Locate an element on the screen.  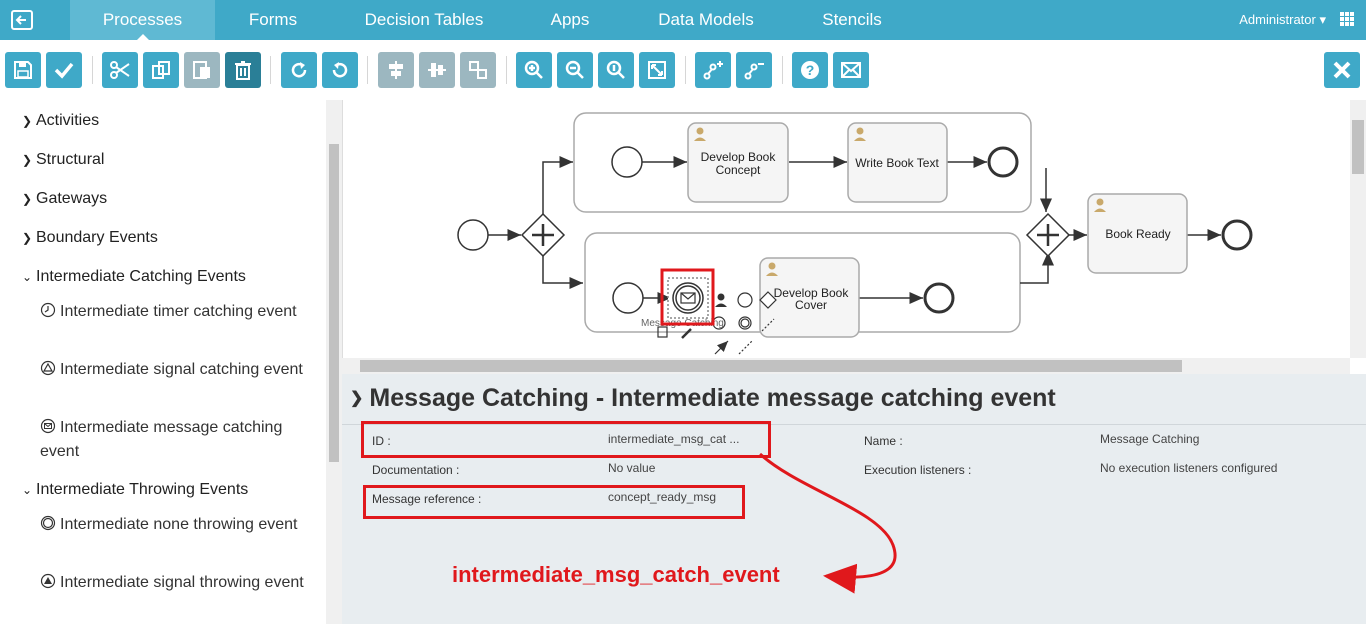
canvas-horizontal-scrollbar is located at coordinates (846, 366).